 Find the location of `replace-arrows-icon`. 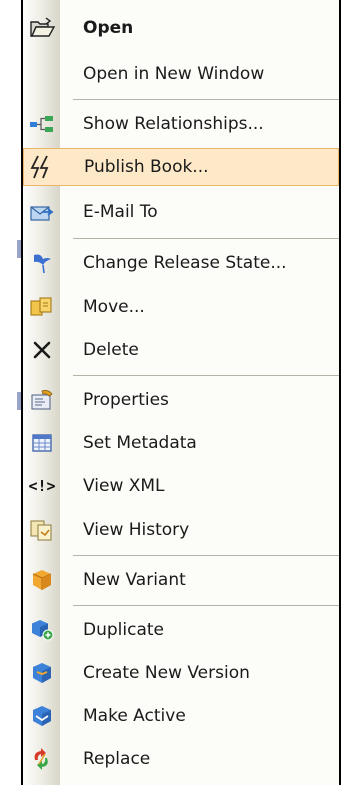

replace-arrows-icon is located at coordinates (42, 759).